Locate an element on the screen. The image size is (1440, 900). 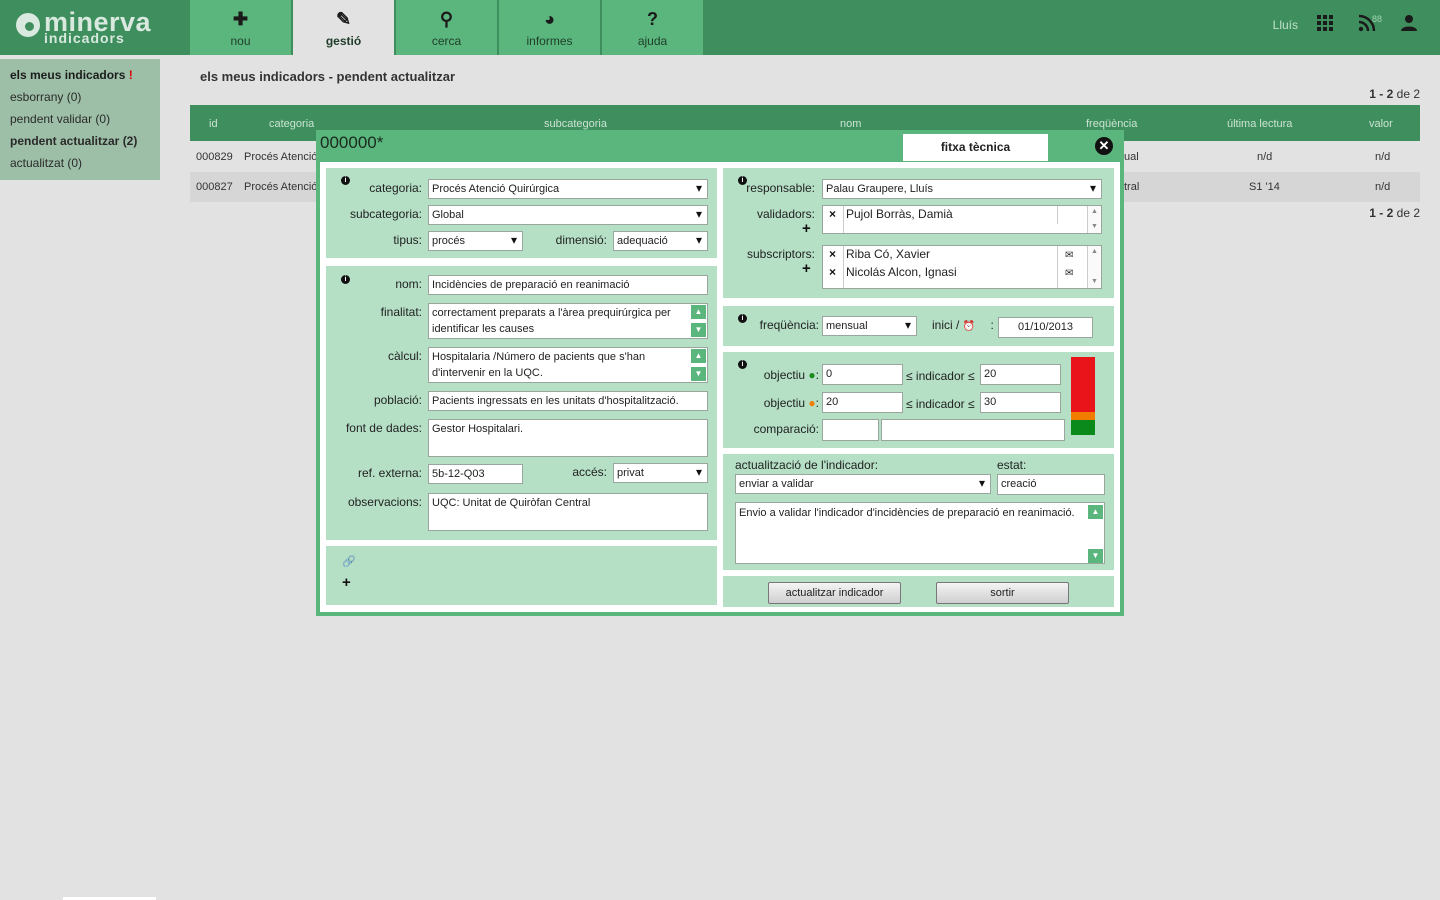
objective-gauge is located at coordinates (1083, 396).